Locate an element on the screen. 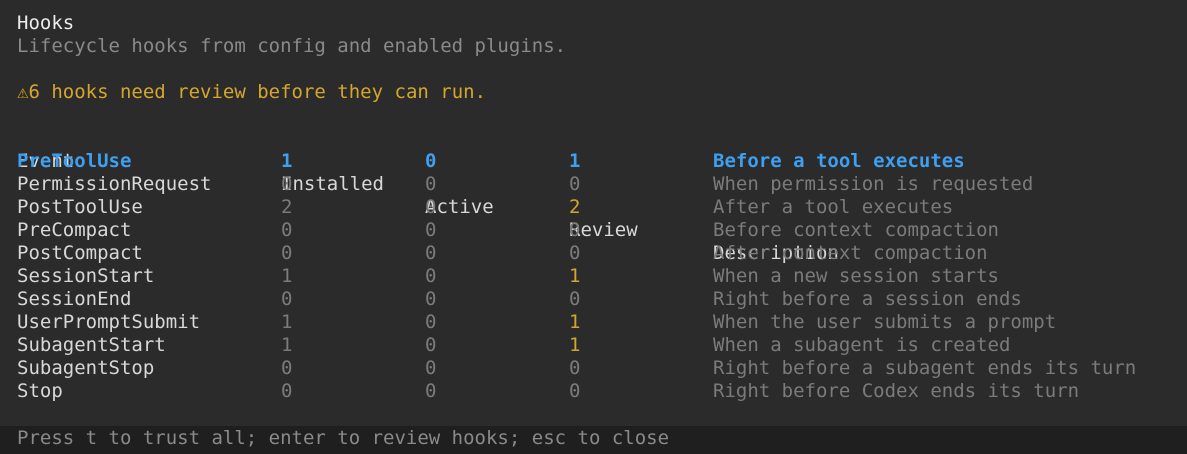 This screenshot has height=454, width=1187. hook-event-name: PreCompact is located at coordinates (74, 230).